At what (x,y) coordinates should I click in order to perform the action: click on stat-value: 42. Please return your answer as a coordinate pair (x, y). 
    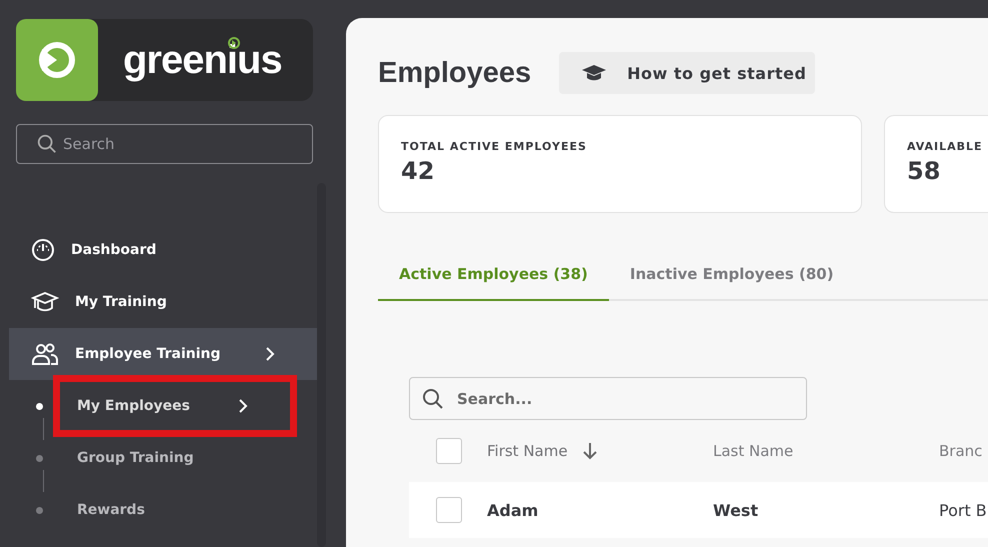
    Looking at the image, I should click on (418, 171).